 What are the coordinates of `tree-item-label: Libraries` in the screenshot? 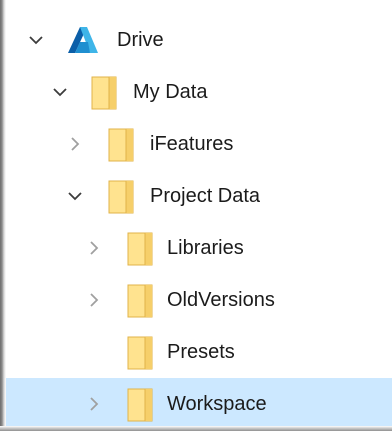 It's located at (205, 248).